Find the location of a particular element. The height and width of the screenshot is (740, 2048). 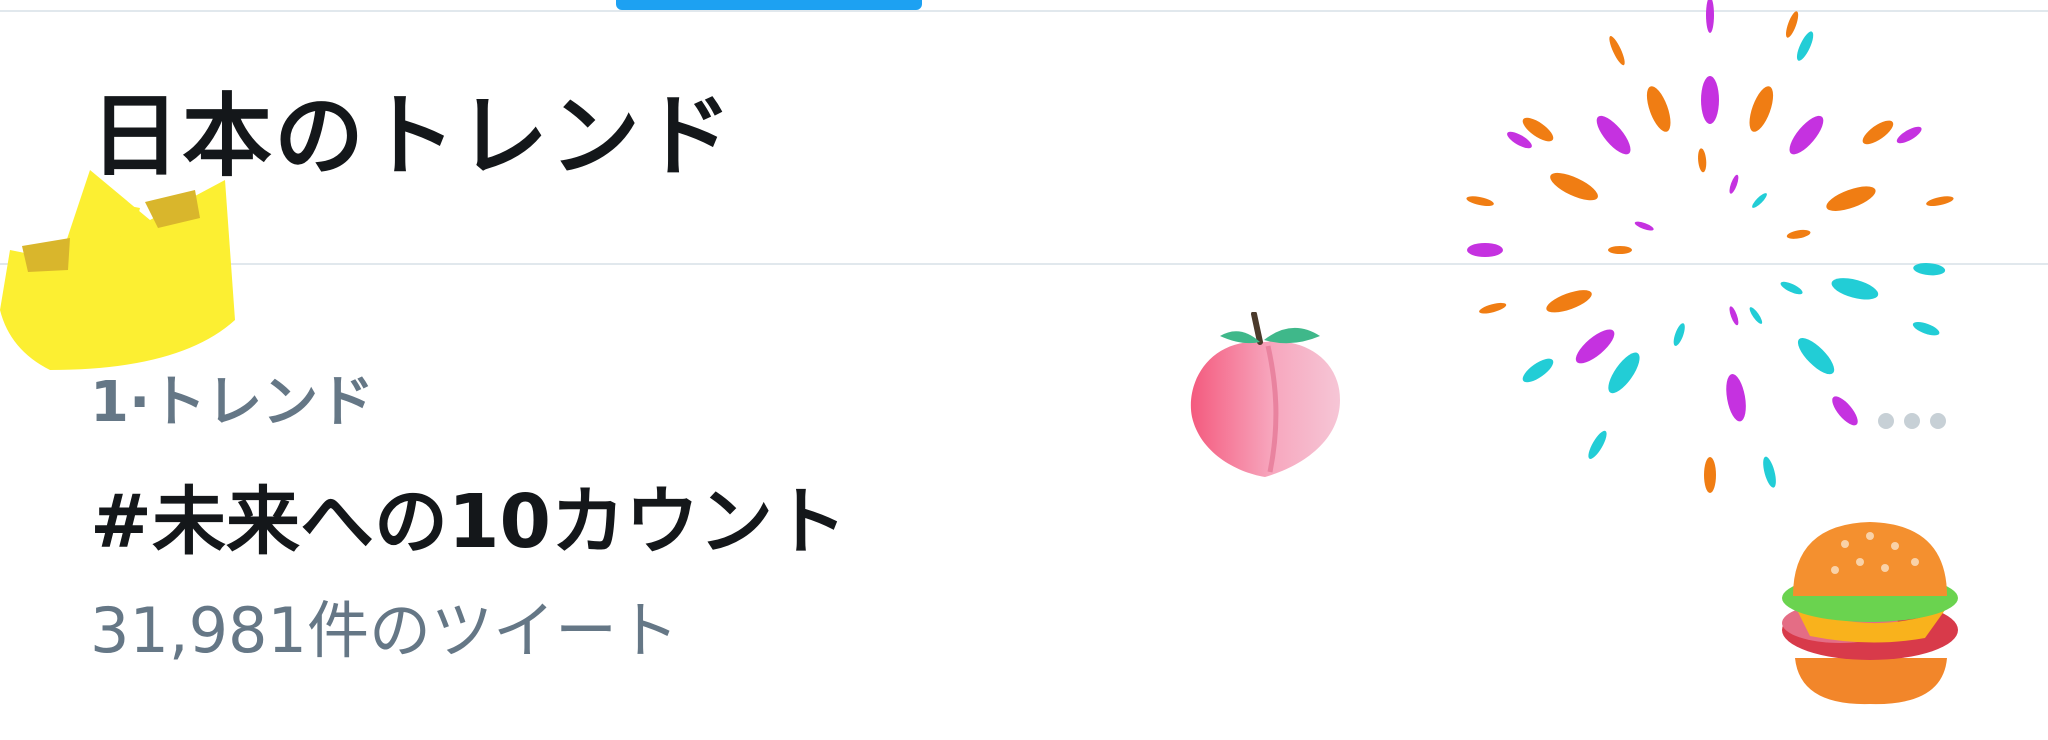

active-tab-indicator is located at coordinates (769, 5).